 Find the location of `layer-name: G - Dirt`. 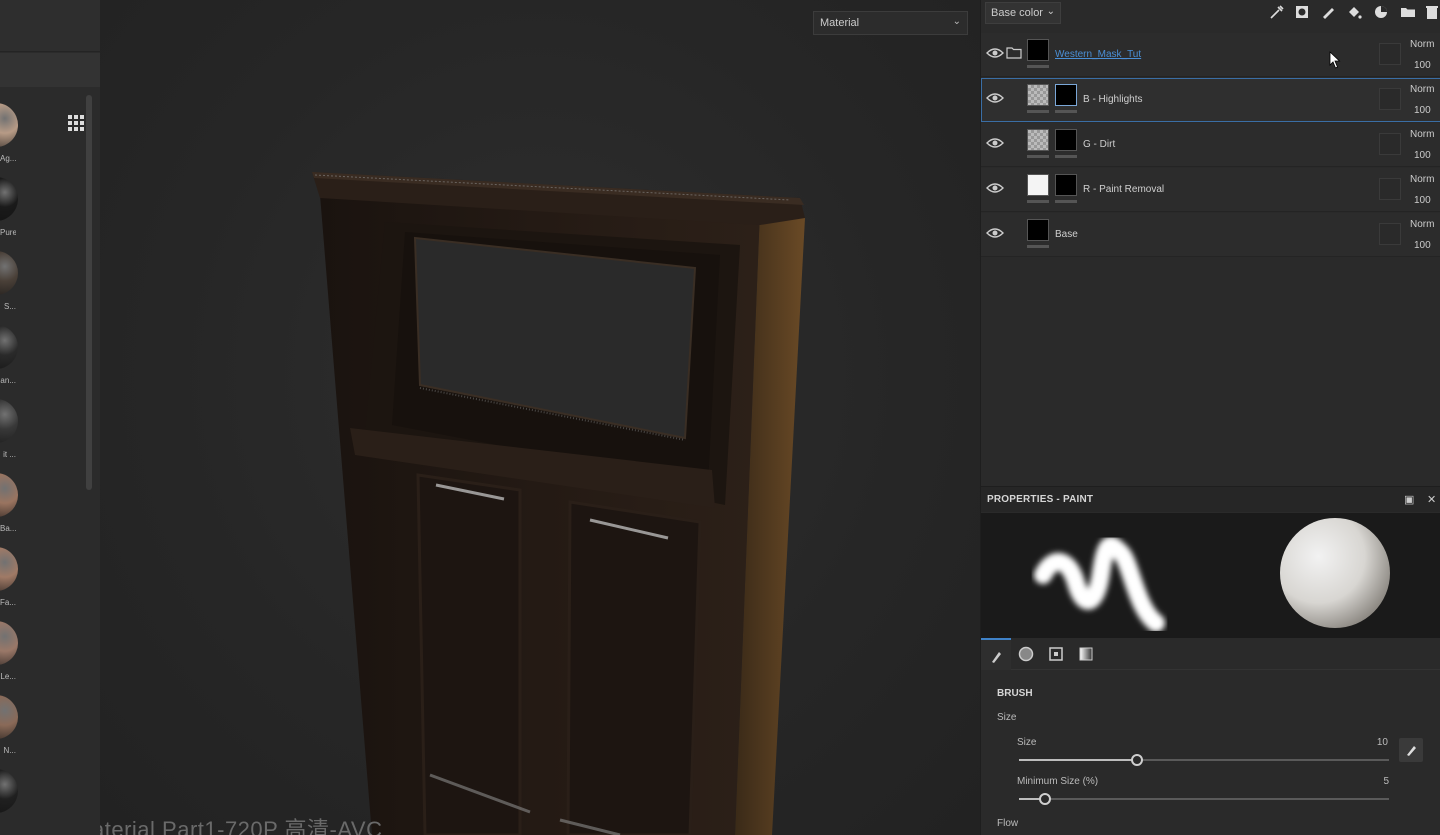

layer-name: G - Dirt is located at coordinates (1099, 144).